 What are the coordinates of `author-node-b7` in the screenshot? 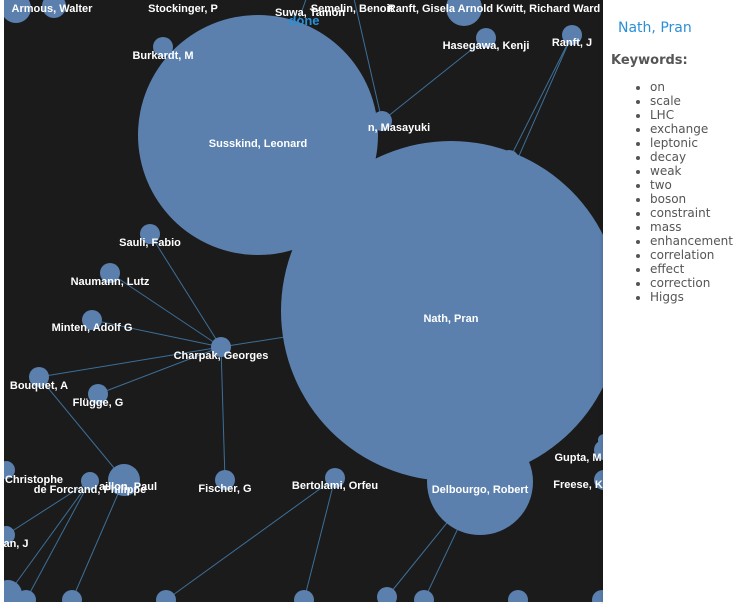 It's located at (424, 596).